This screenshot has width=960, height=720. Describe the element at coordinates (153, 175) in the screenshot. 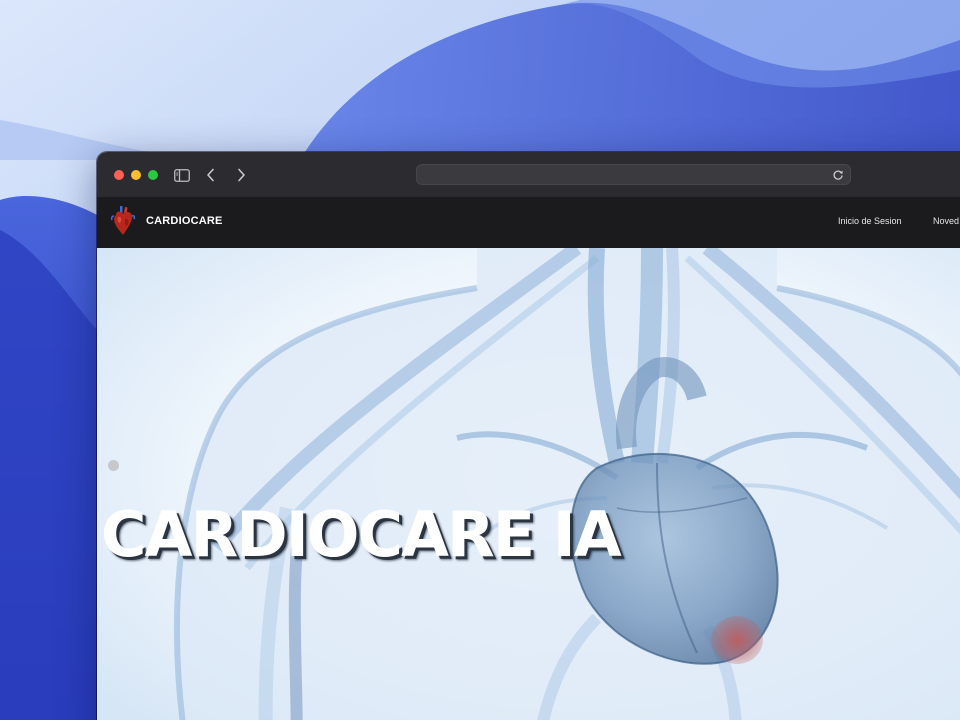

I see `zoom-window-button` at that location.